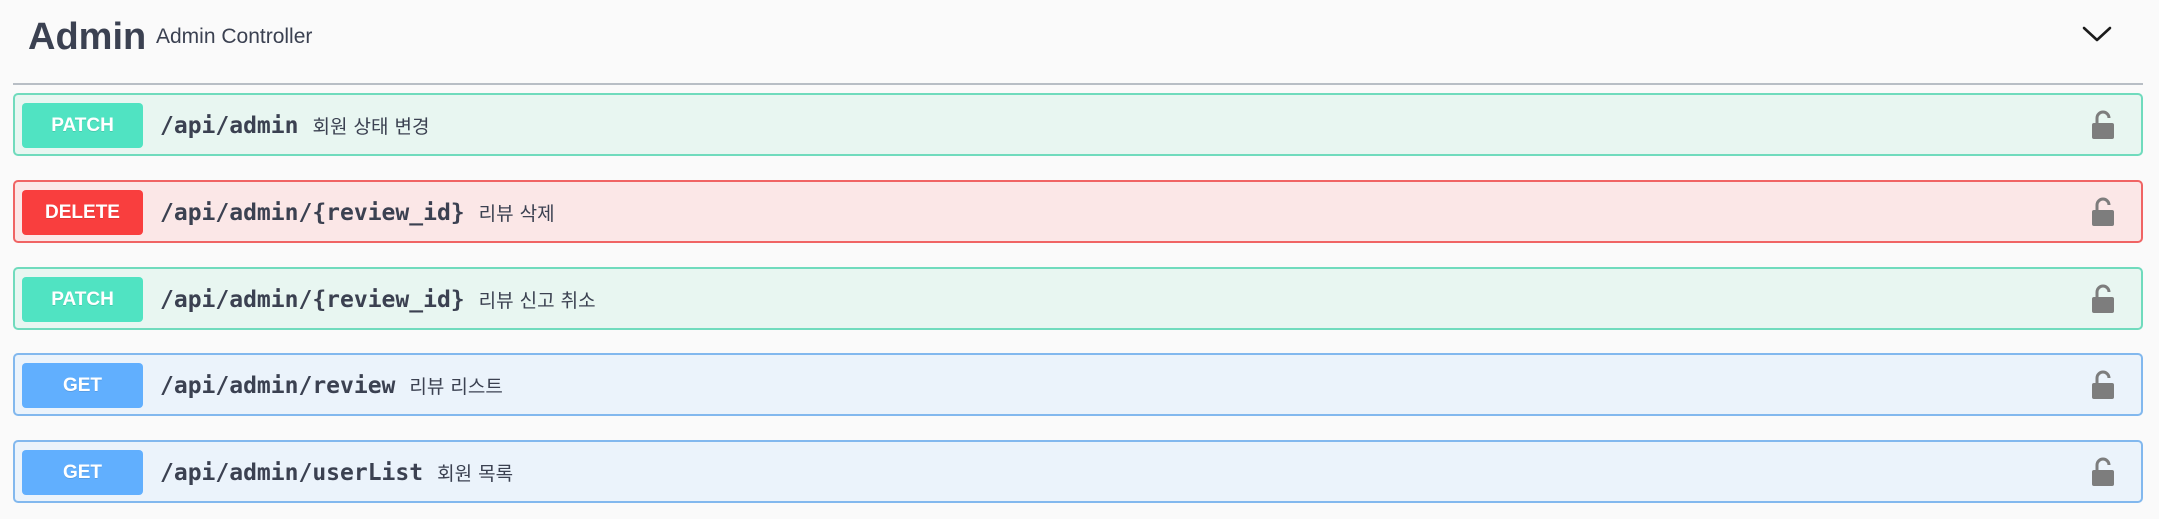 This screenshot has width=2159, height=519. I want to click on operation-get-userlist: GET /api/admin/userList 회원 목록, so click(1078, 471).